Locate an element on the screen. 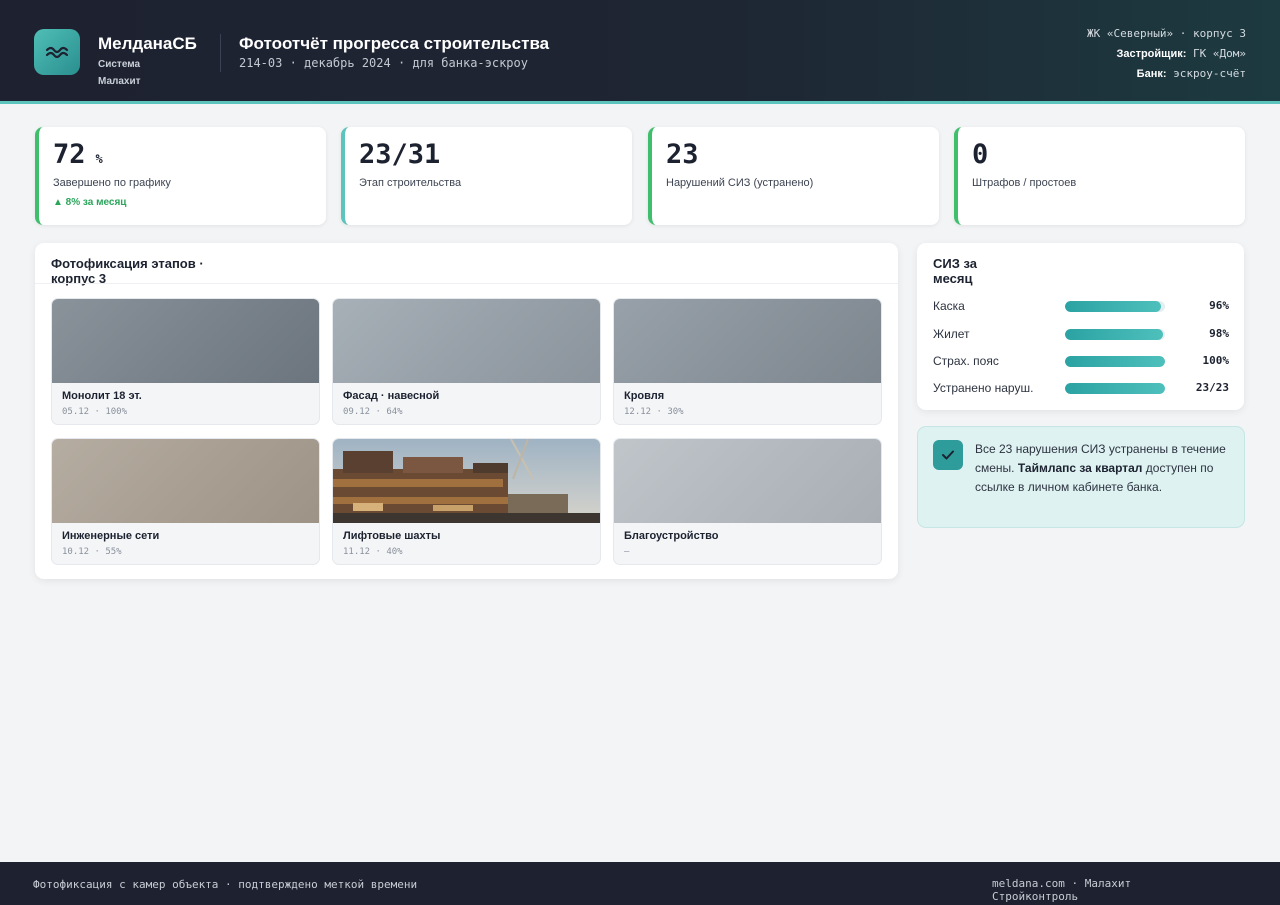 This screenshot has width=1280, height=905. check-icon is located at coordinates (948, 455).